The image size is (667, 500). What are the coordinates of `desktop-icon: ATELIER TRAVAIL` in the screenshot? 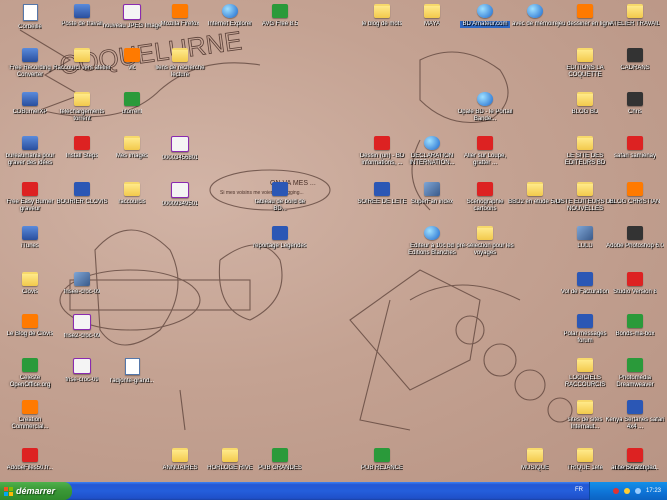 It's located at (635, 23).